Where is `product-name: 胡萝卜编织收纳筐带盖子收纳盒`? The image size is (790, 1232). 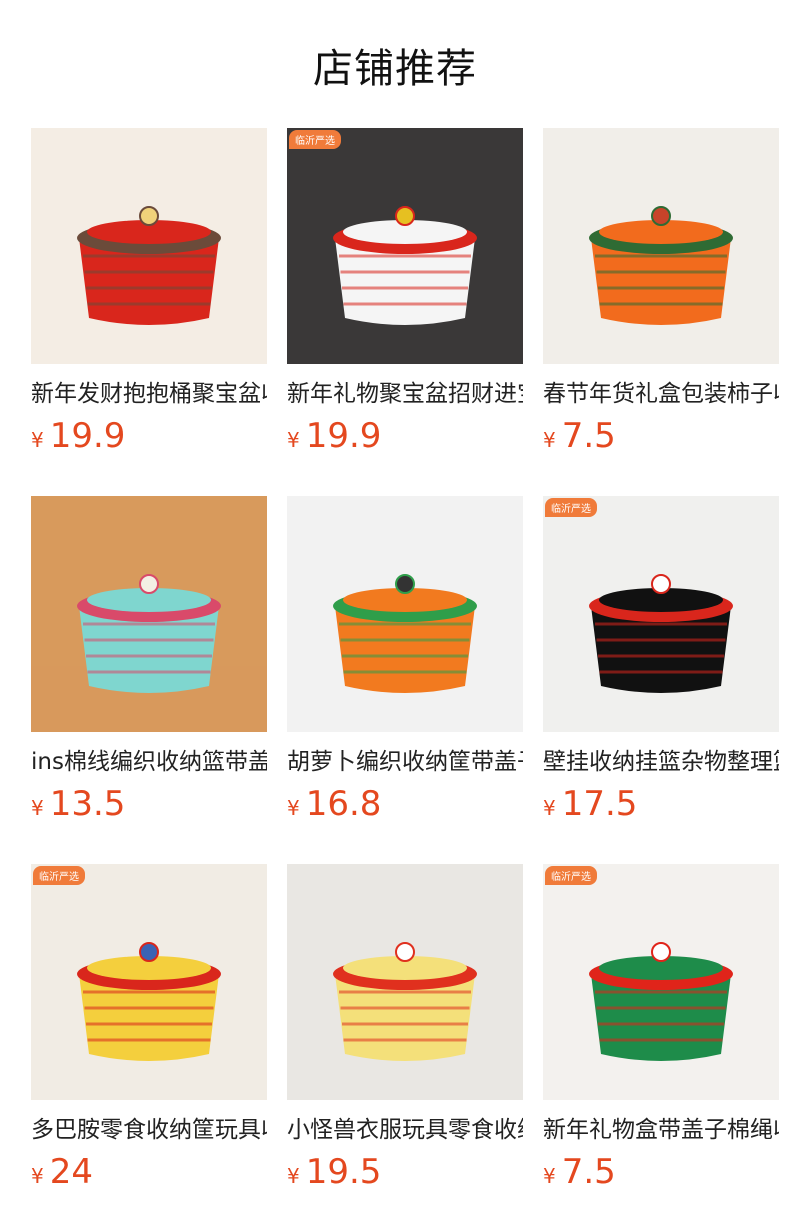 product-name: 胡萝卜编织收纳筐带盖子收纳盒 is located at coordinates (405, 762).